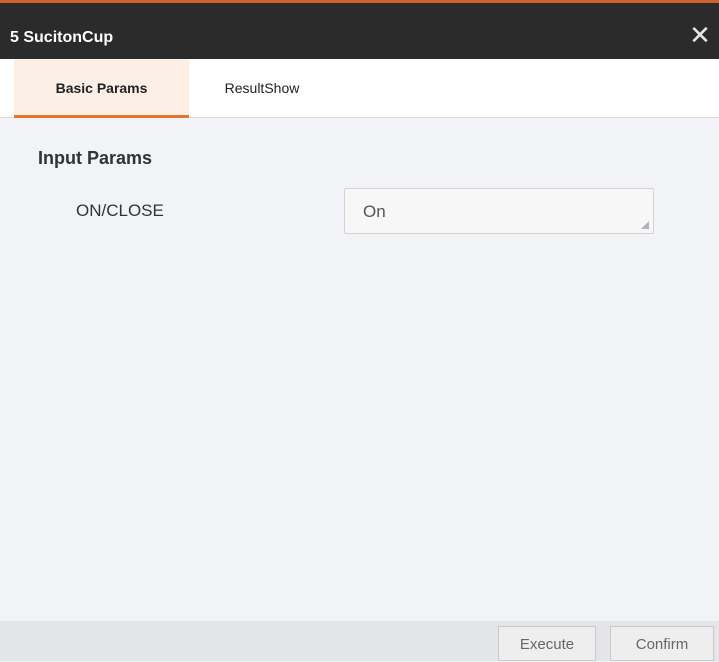 The height and width of the screenshot is (662, 719). Describe the element at coordinates (700, 35) in the screenshot. I see `close-icon: ✕` at that location.